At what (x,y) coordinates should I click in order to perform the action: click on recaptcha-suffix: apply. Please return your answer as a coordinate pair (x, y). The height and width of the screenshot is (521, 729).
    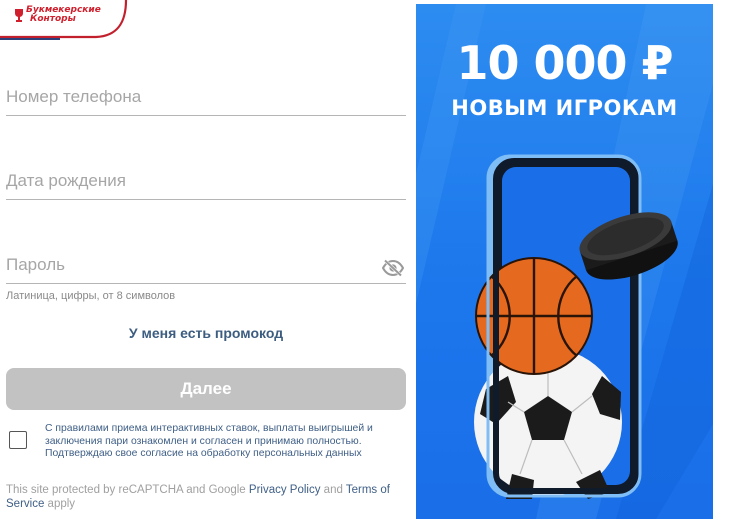
    Looking at the image, I should click on (60, 504).